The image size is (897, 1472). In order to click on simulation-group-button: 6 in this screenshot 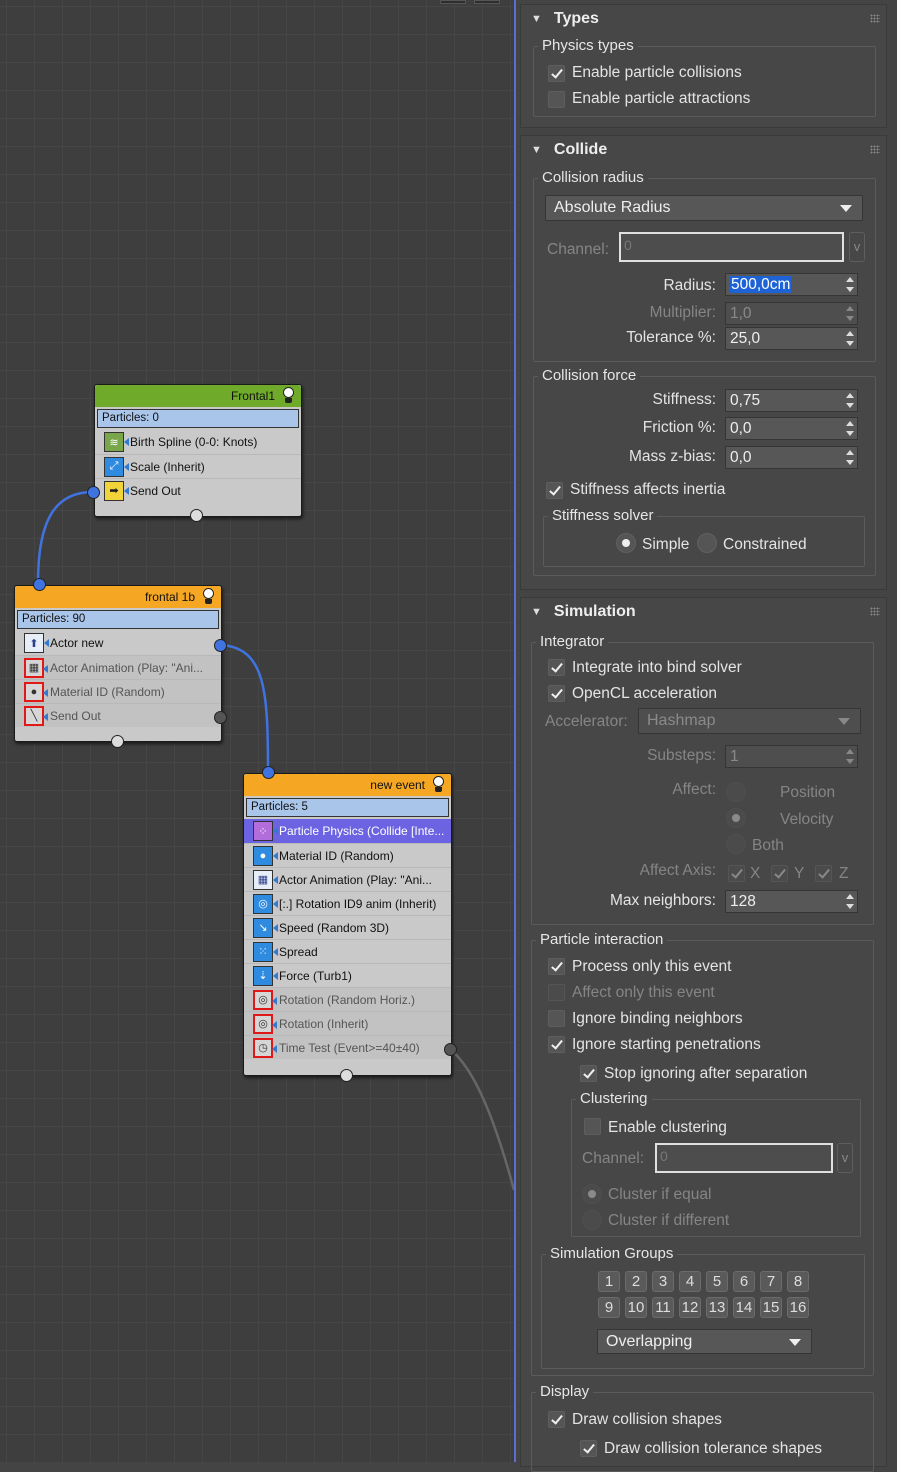, I will do `click(744, 1281)`.